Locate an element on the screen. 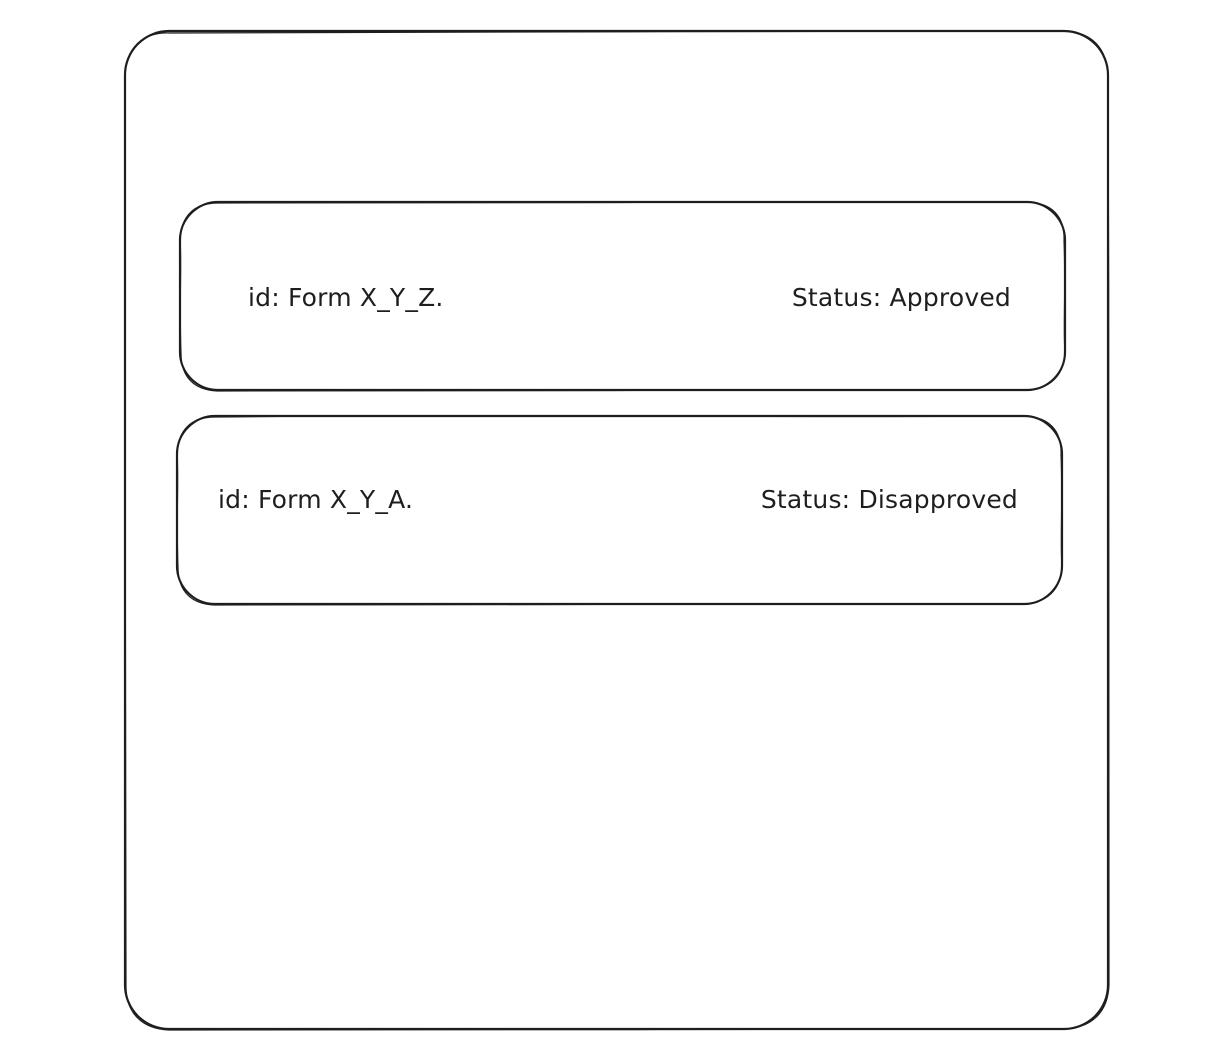 Image resolution: width=1214 pixels, height=1064 pixels. card-1-id-label: id: Form X_Y_Z. is located at coordinates (346, 297).